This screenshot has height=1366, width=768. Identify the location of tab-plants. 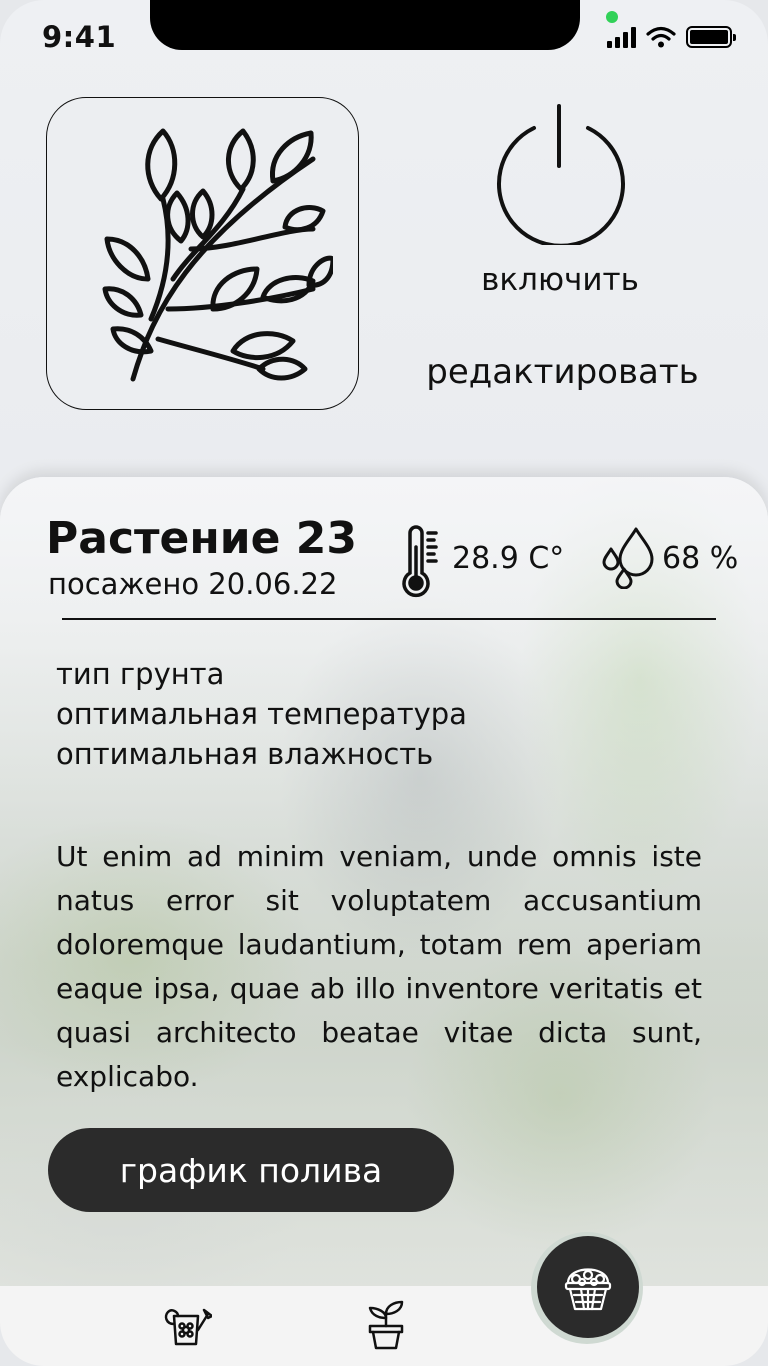
(386, 1327).